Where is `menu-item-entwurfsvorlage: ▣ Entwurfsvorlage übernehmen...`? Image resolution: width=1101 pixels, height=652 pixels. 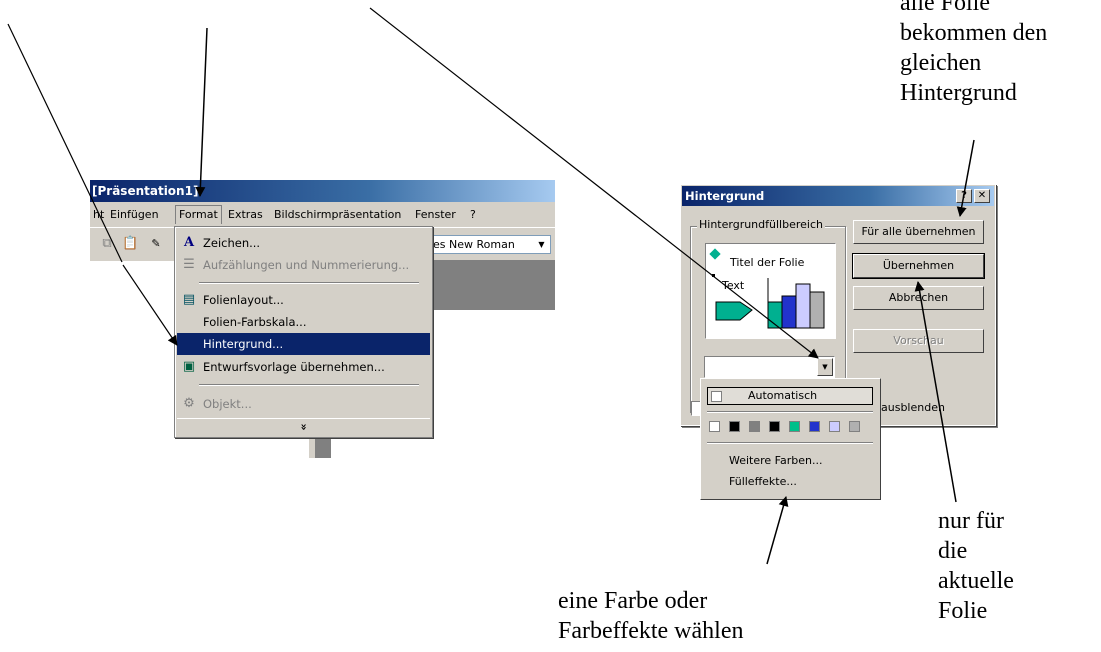 menu-item-entwurfsvorlage: ▣ Entwurfsvorlage übernehmen... is located at coordinates (303, 367).